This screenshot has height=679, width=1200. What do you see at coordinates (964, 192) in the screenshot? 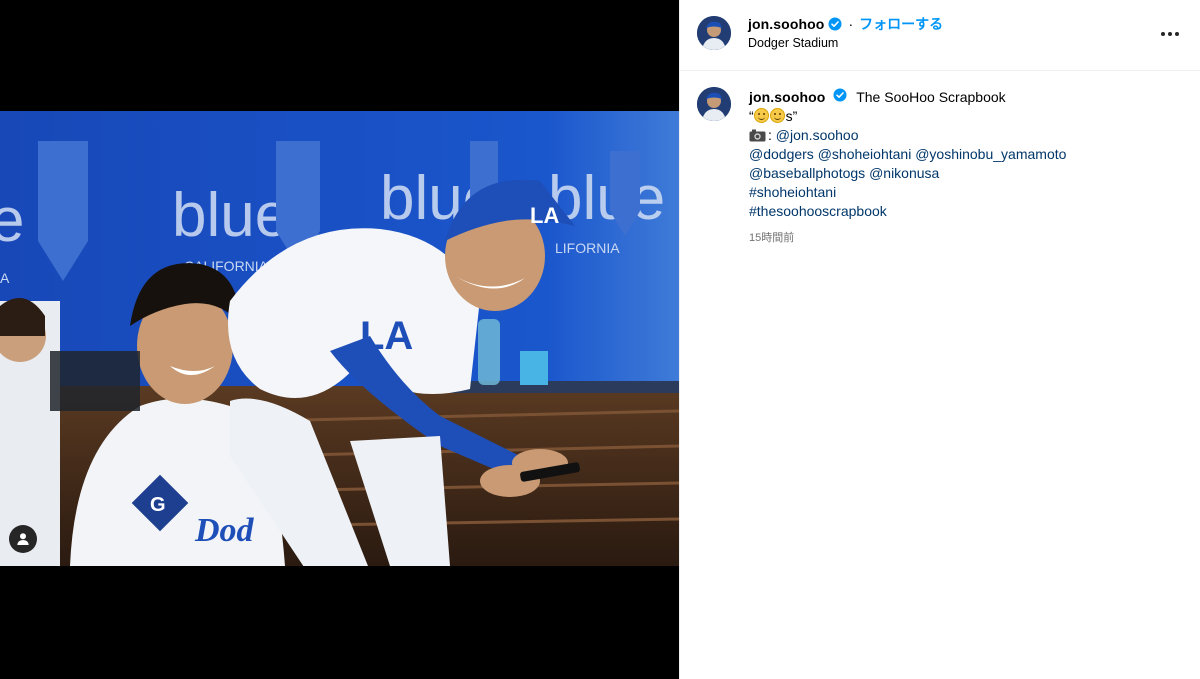
I see `hashtag-line-1: #shoheiohtani` at bounding box center [964, 192].